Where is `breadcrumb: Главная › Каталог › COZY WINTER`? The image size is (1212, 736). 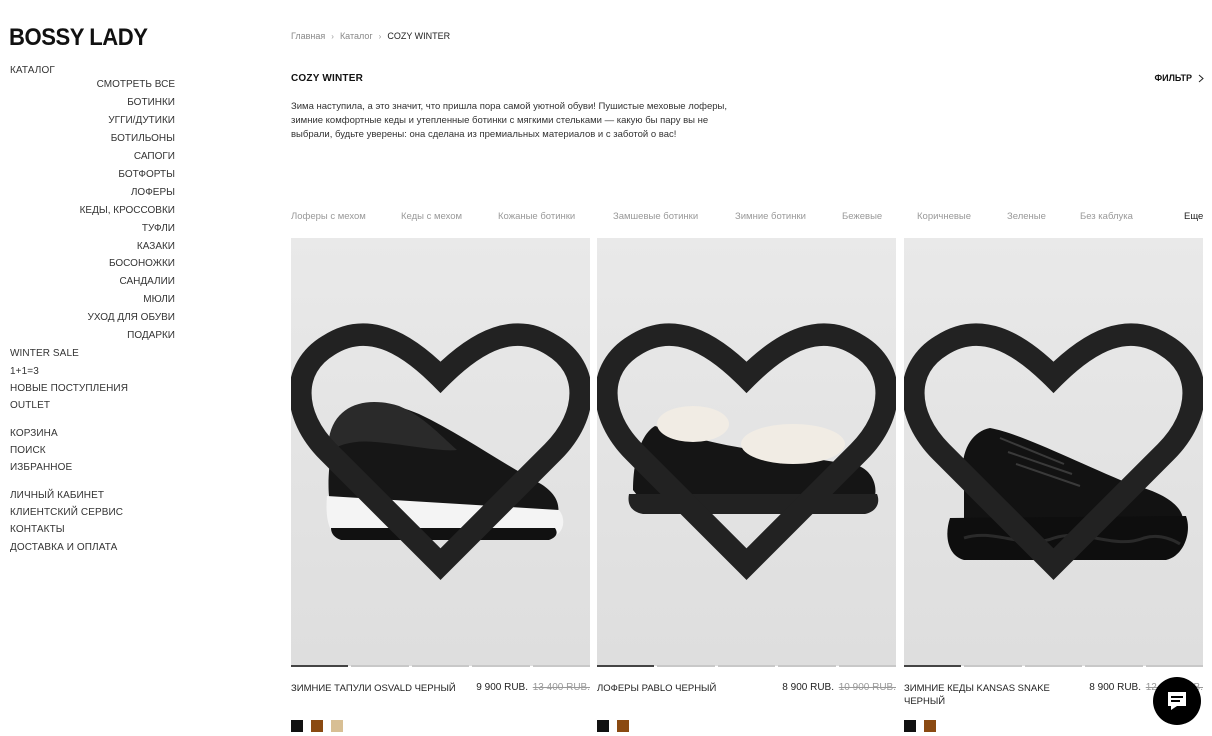
breadcrumb: Главная › Каталог › COZY WINTER is located at coordinates (370, 36).